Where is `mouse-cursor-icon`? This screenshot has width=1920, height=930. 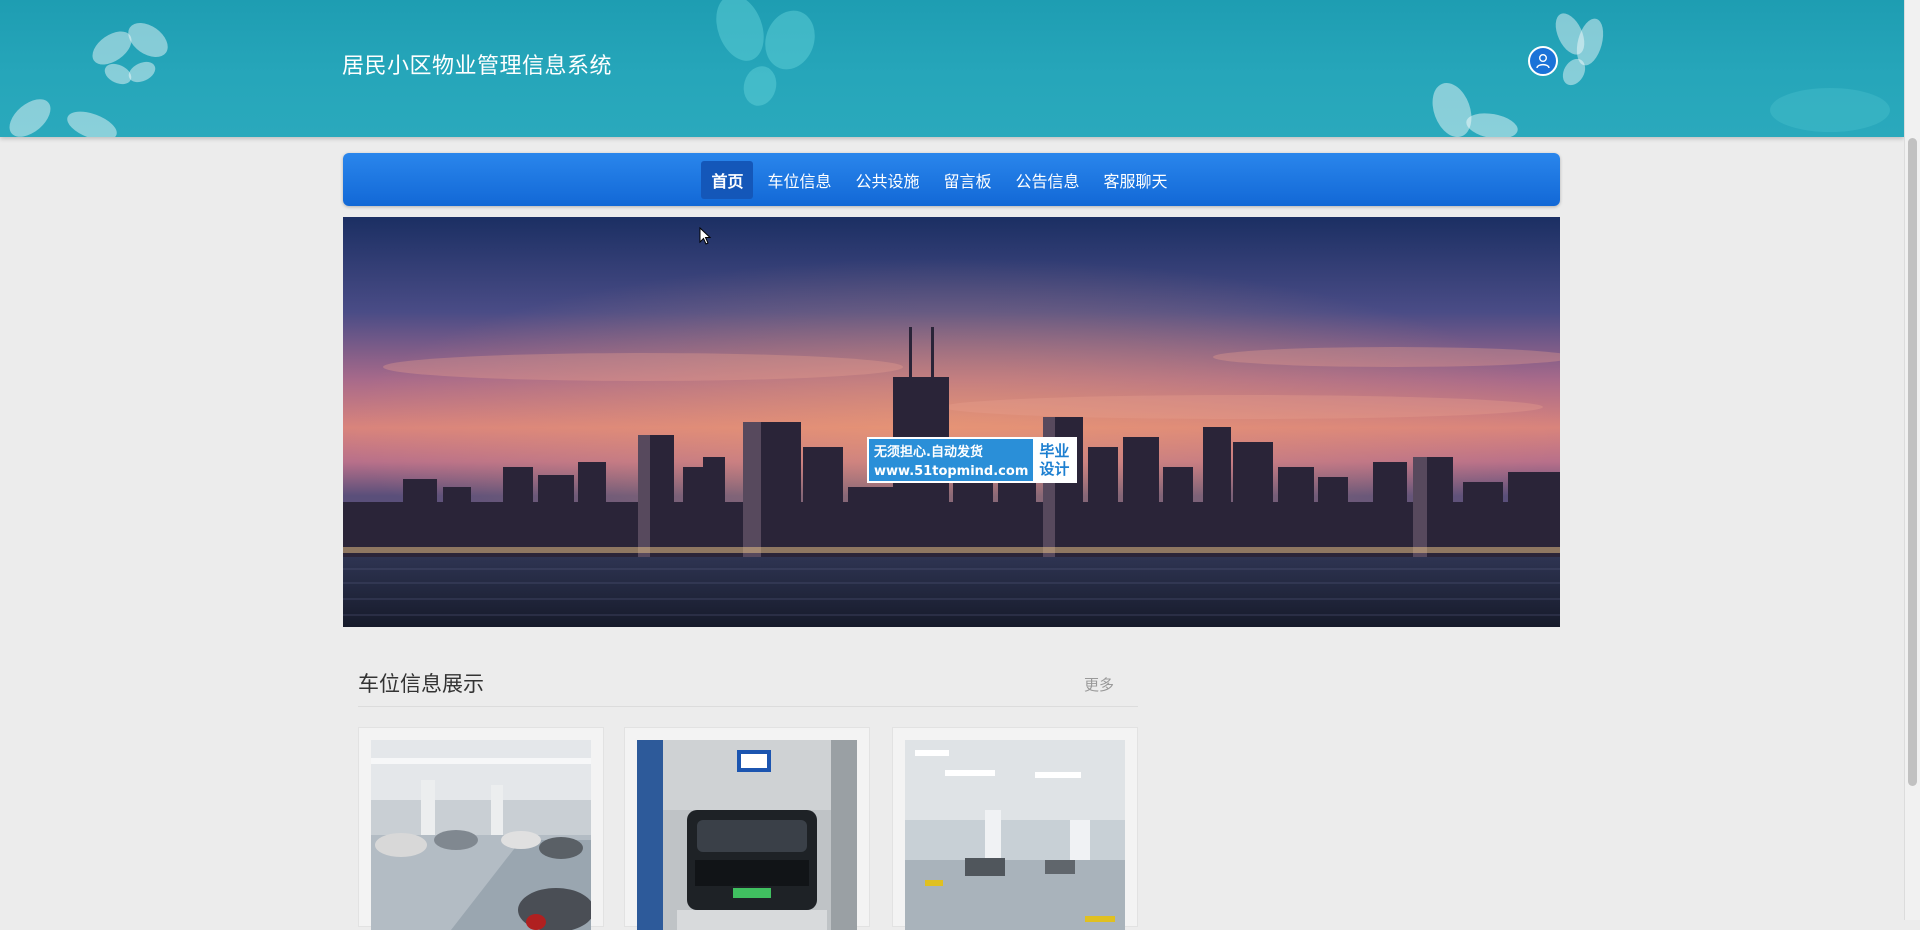 mouse-cursor-icon is located at coordinates (705, 236).